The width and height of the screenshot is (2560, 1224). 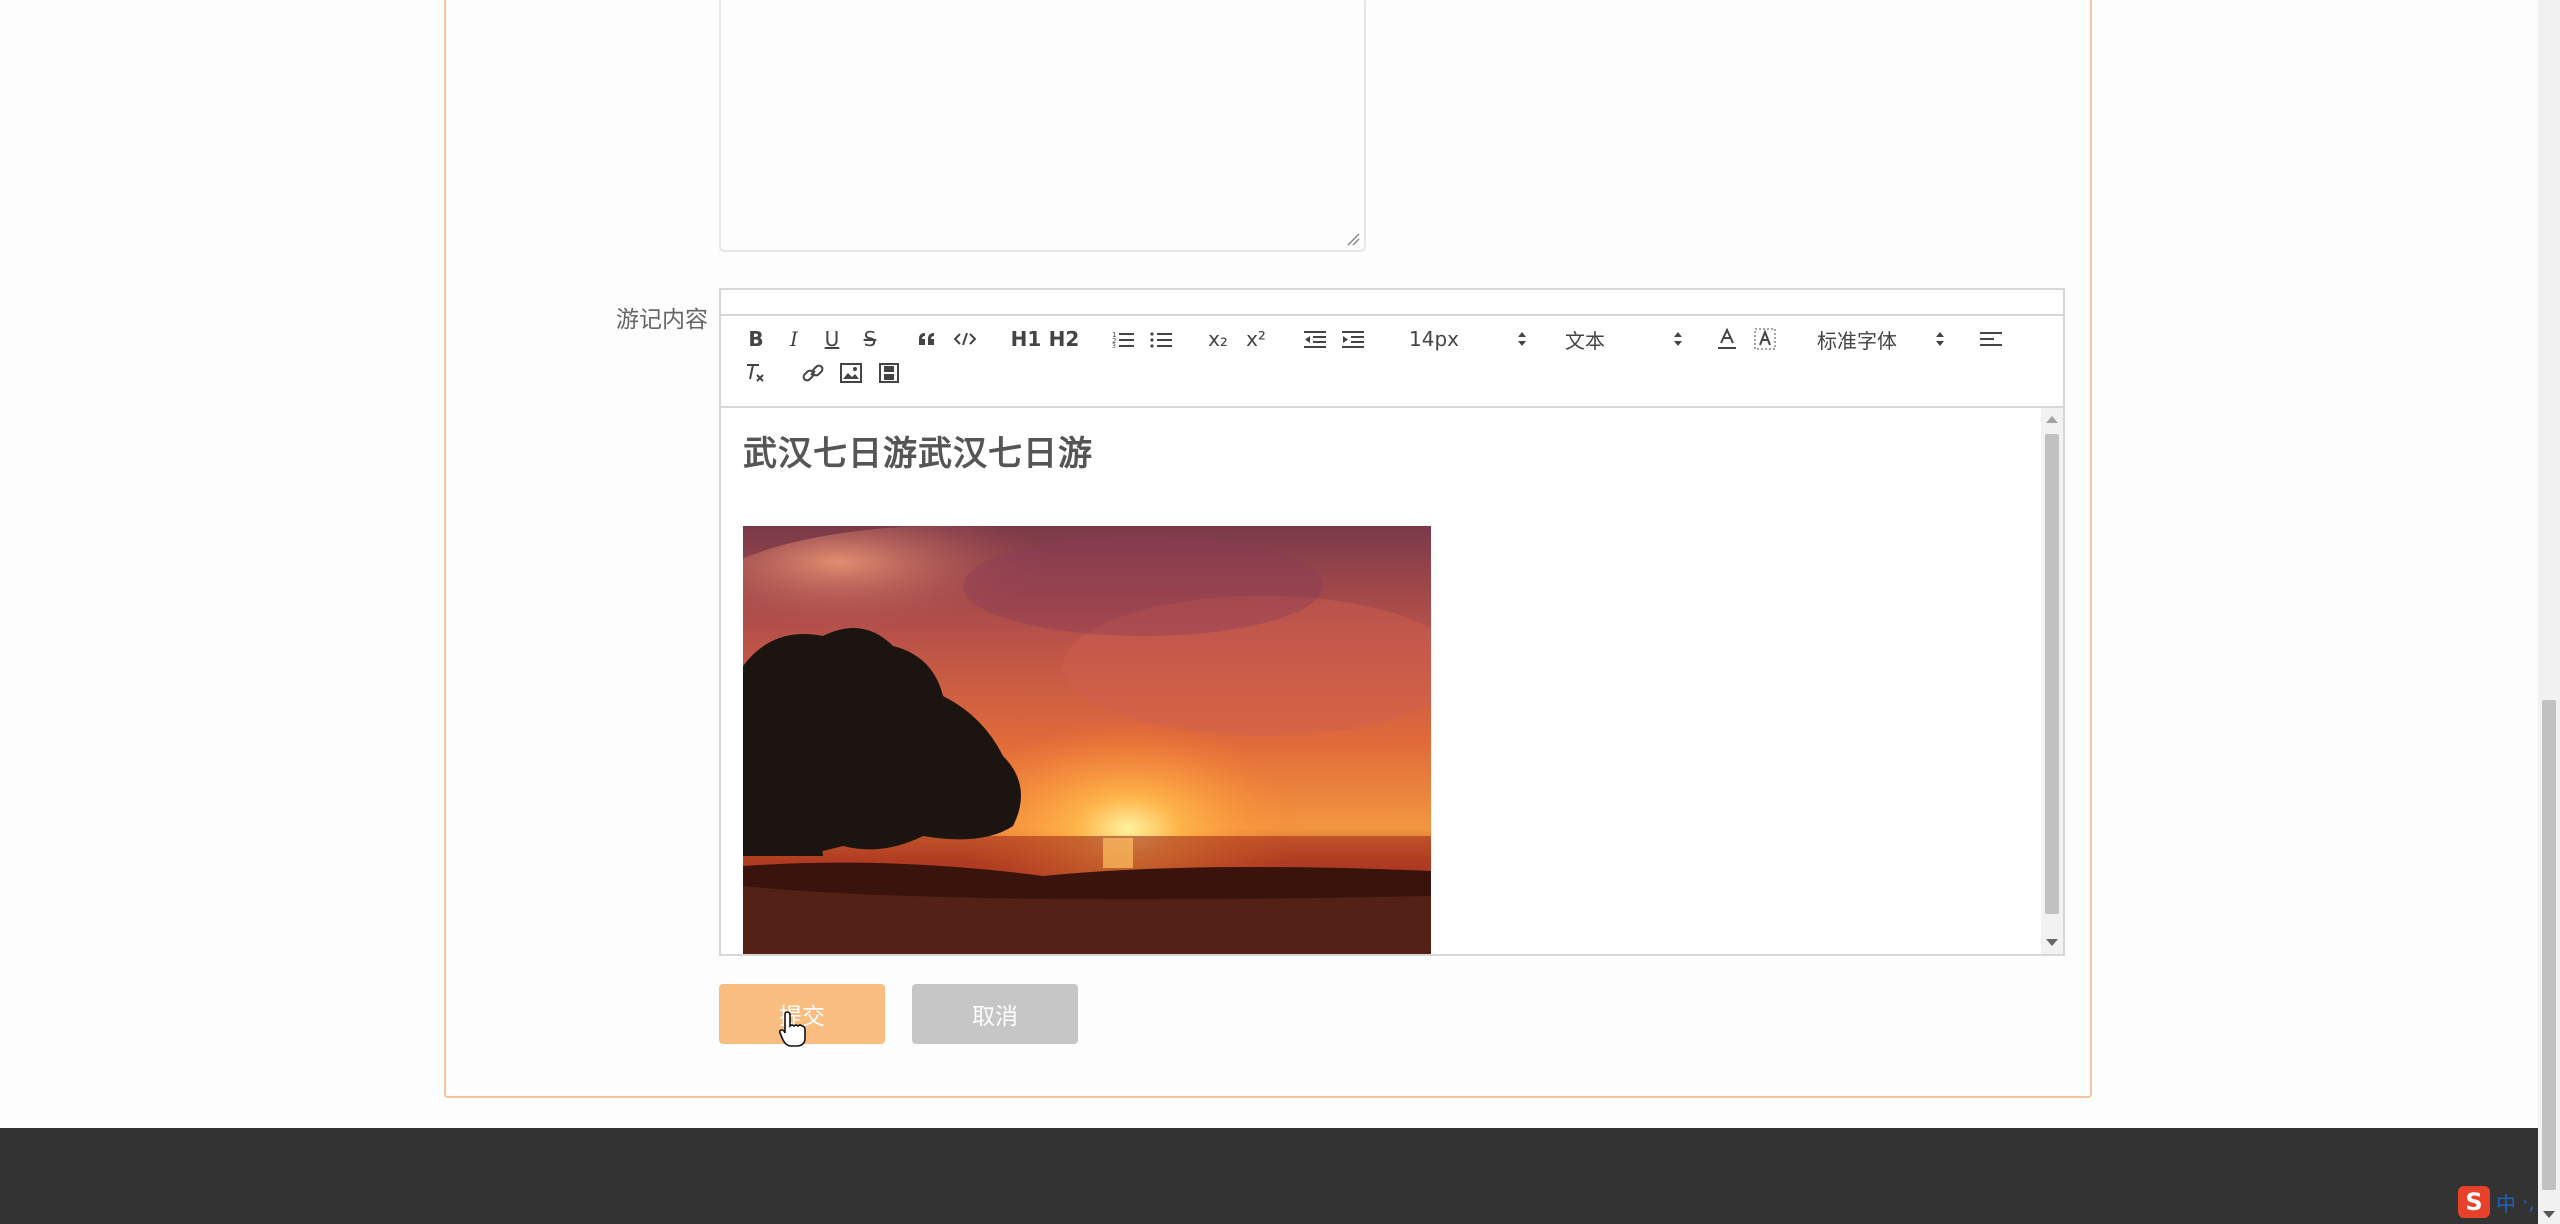 What do you see at coordinates (1468, 339) in the screenshot?
I see `font-size-select: 14px` at bounding box center [1468, 339].